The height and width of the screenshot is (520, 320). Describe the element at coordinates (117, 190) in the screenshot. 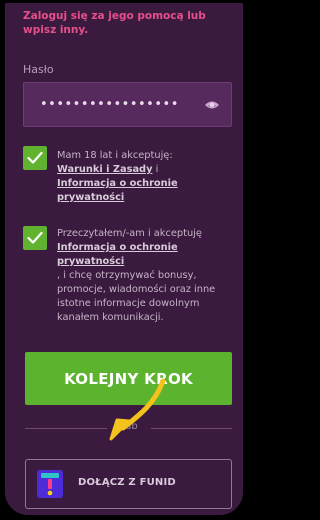

I see `privacy-link-1: Informacja o ochronie prywatności` at that location.